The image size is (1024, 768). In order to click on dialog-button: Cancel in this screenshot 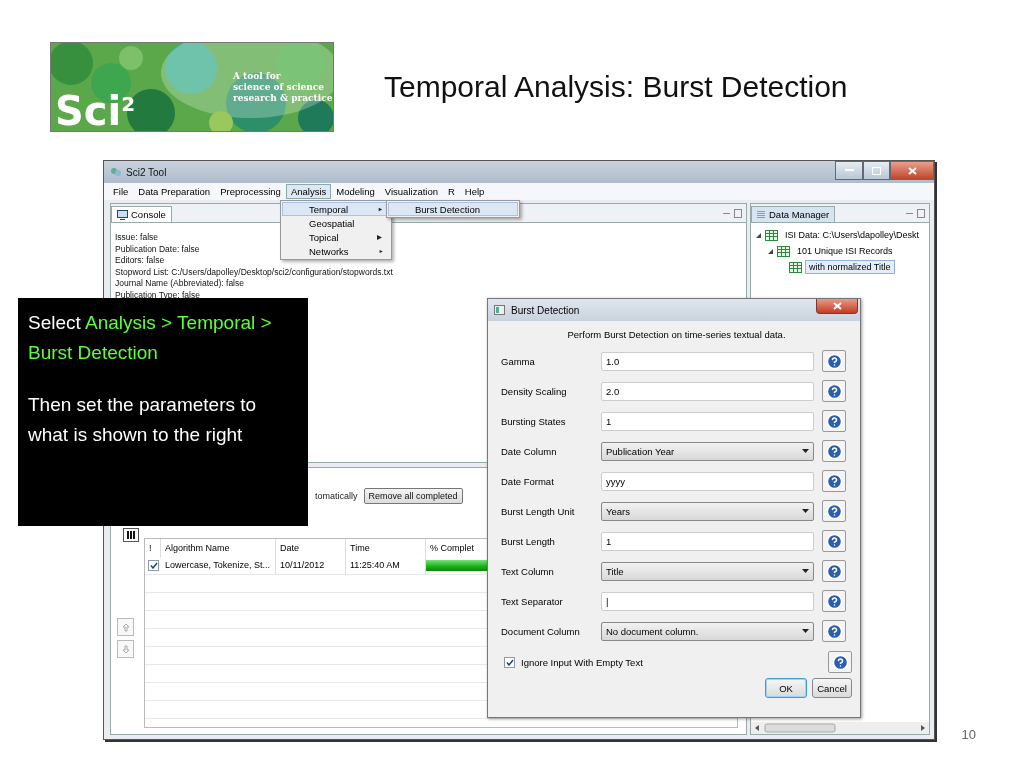, I will do `click(832, 688)`.